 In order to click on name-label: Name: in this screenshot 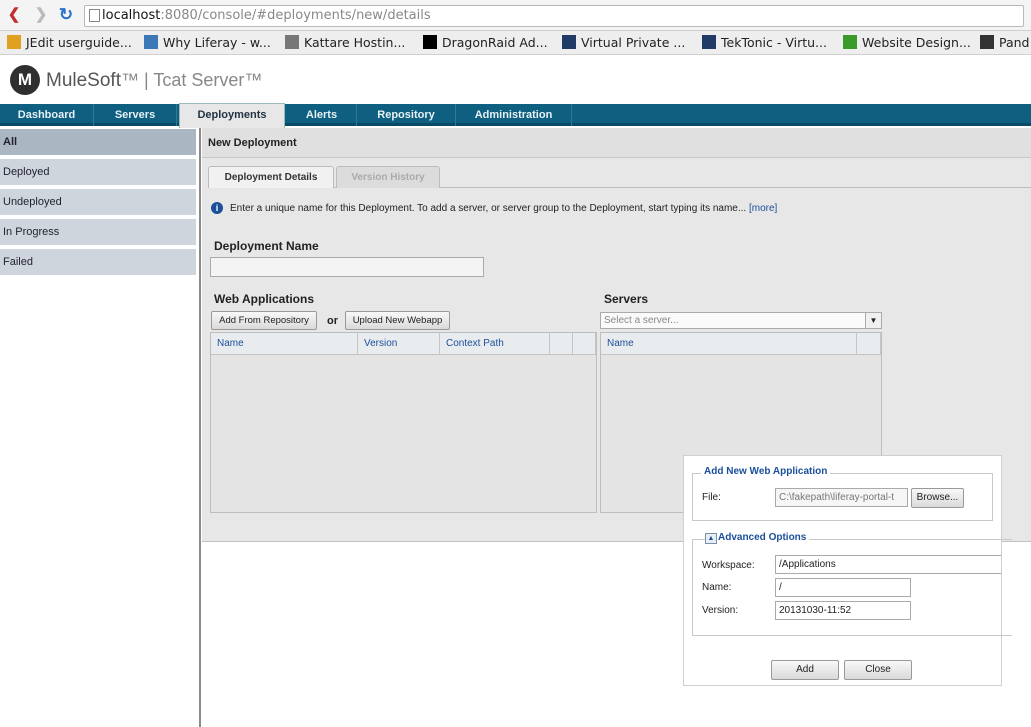, I will do `click(717, 587)`.